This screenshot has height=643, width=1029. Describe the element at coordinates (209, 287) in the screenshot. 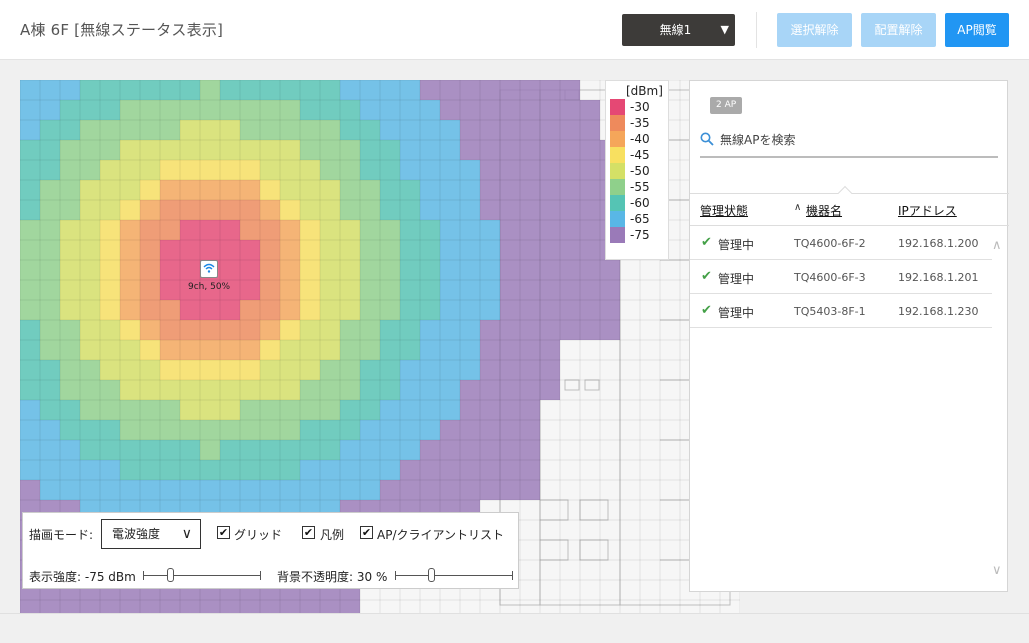

I see `ap-channel-label: 9ch, 50%` at that location.